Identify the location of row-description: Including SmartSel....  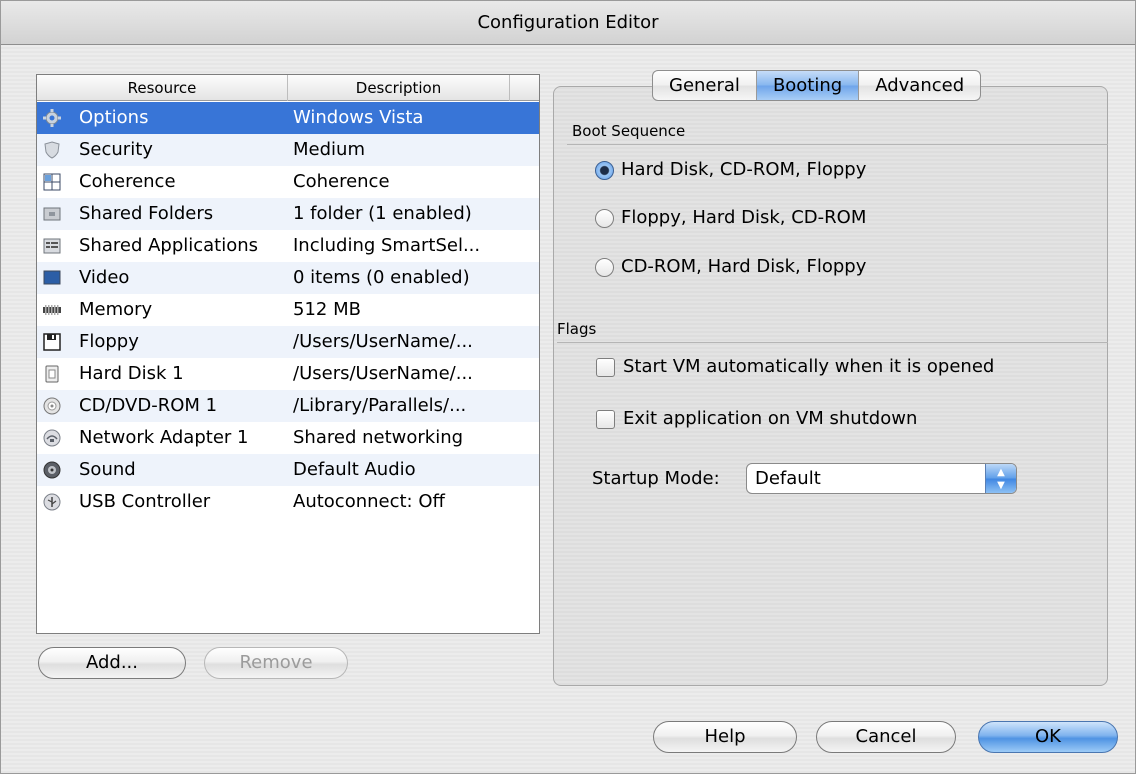
(387, 245).